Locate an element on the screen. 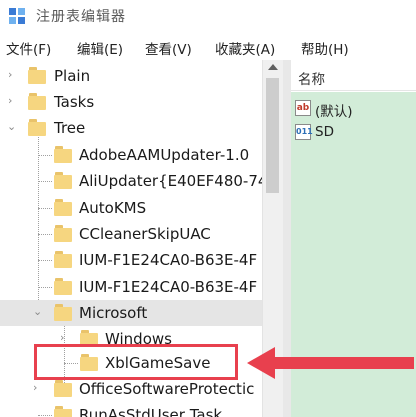 The height and width of the screenshot is (417, 416). scrollbar-thumb is located at coordinates (272, 135).